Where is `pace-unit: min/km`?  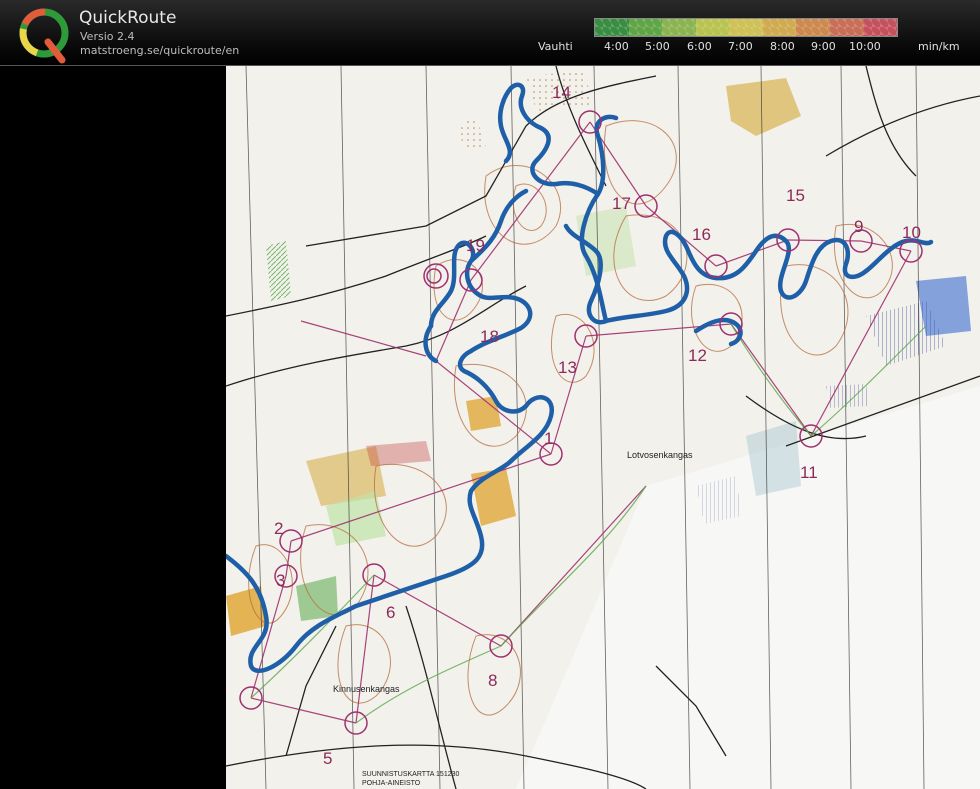 pace-unit: min/km is located at coordinates (939, 46).